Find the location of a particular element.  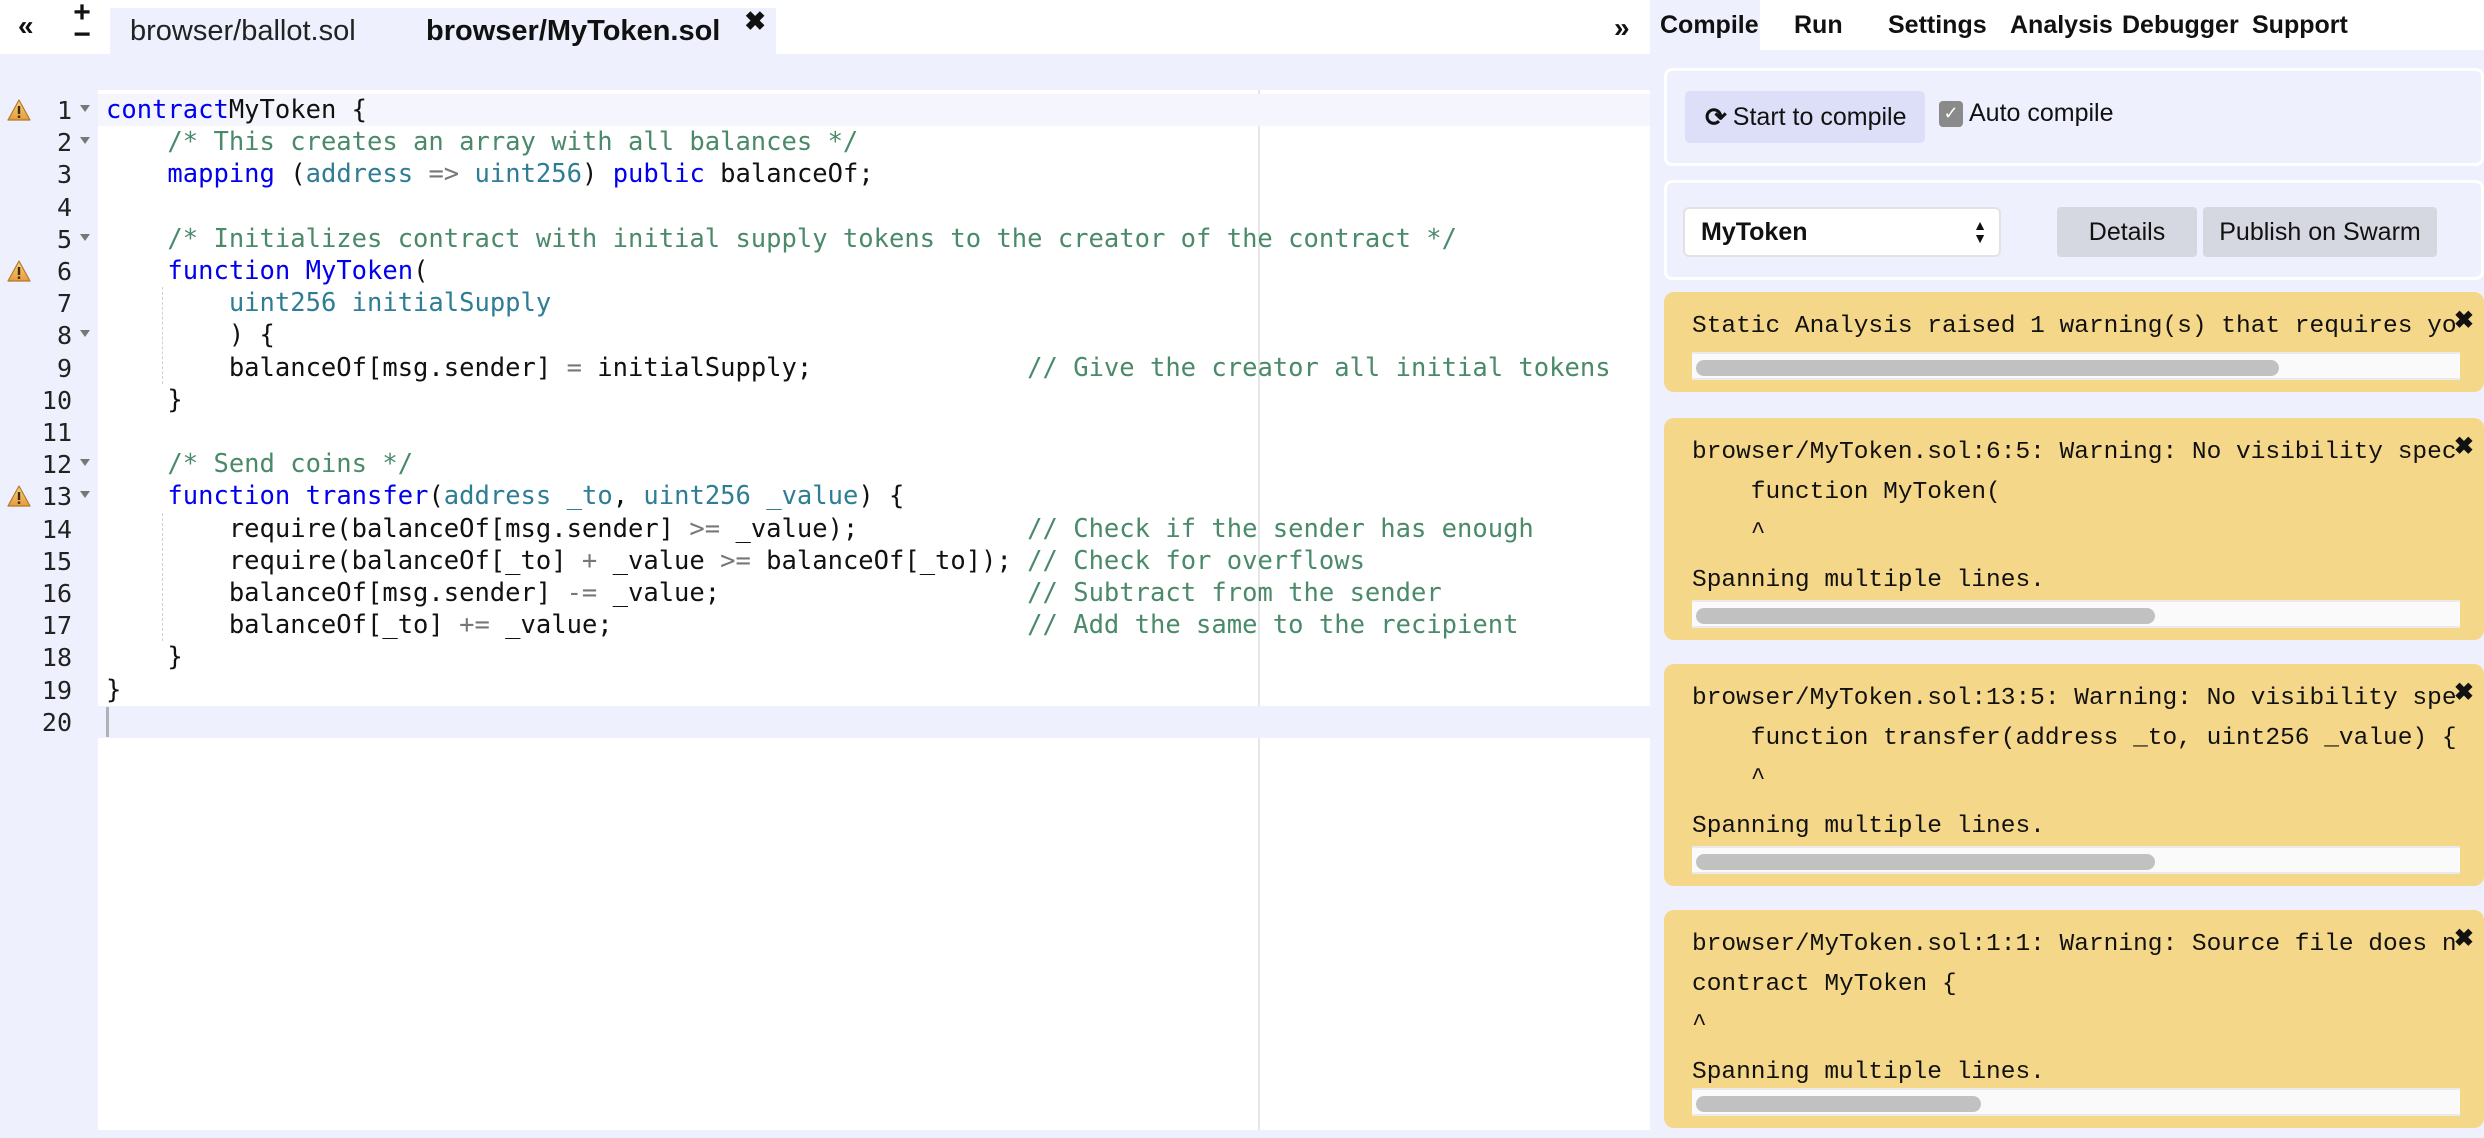

code-operator: >= is located at coordinates (705, 528).